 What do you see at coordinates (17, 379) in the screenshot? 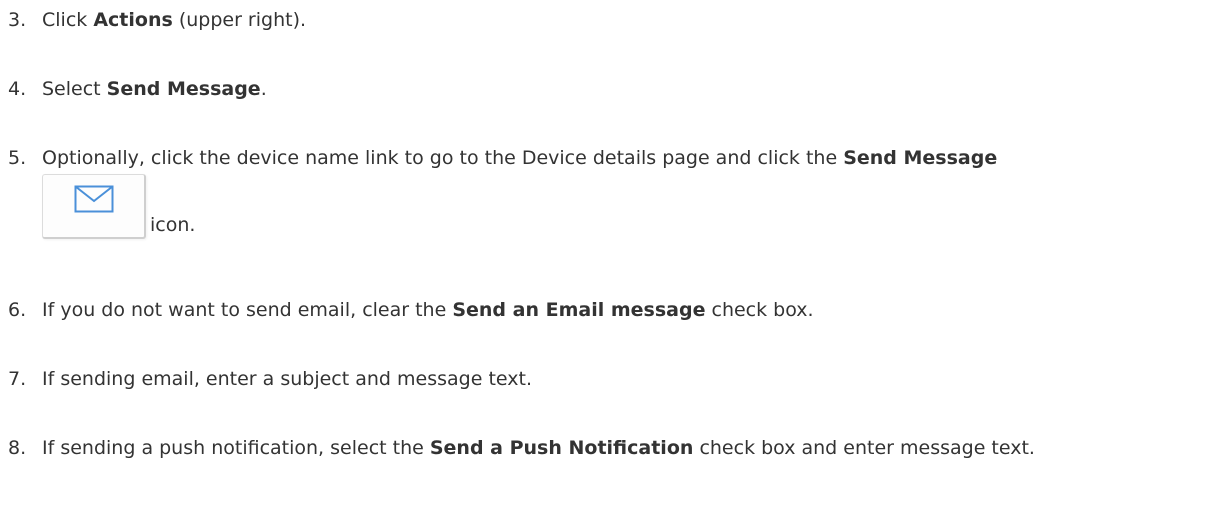
I see `step-number: 7.` at bounding box center [17, 379].